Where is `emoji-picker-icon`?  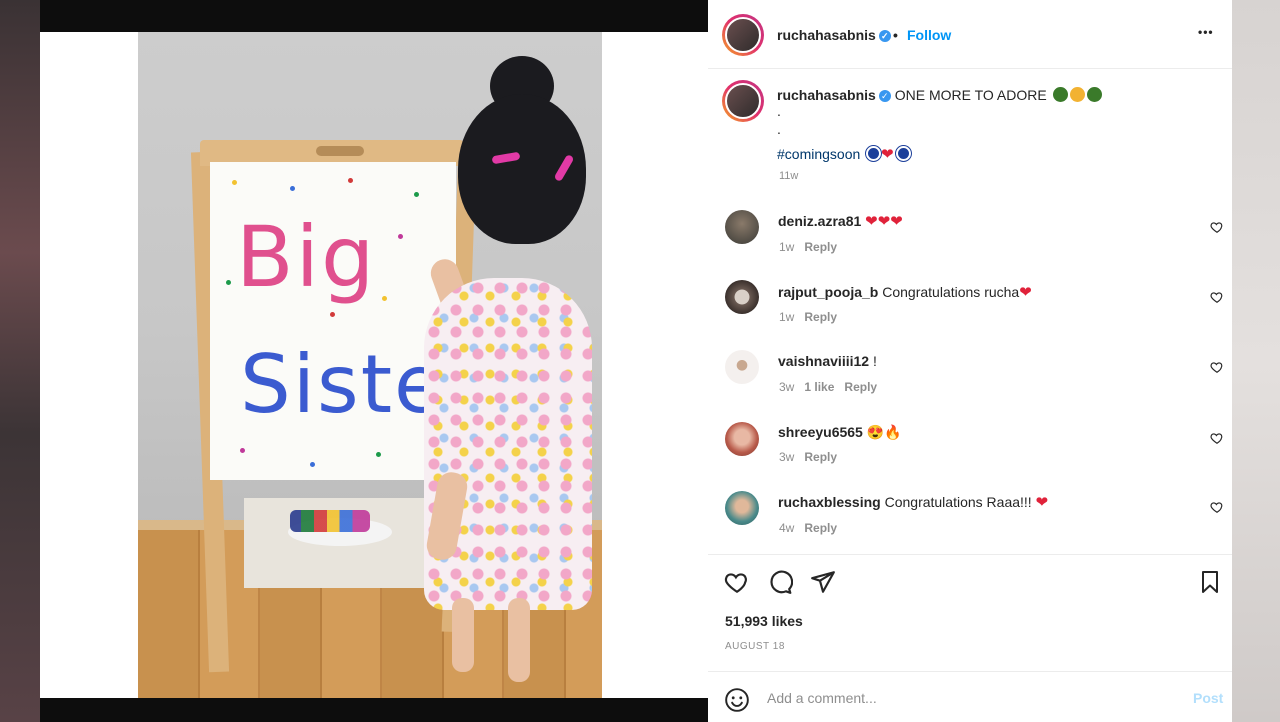
emoji-picker-icon is located at coordinates (737, 700).